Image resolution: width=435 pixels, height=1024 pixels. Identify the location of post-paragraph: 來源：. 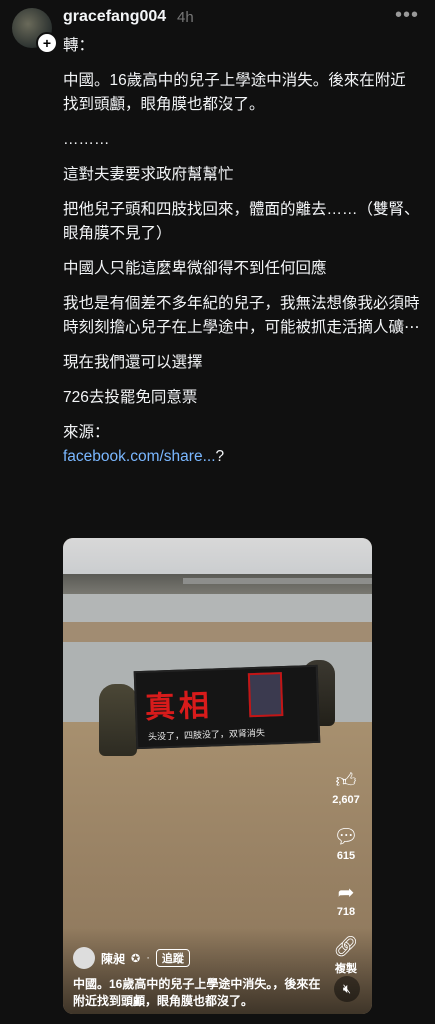
(86, 432).